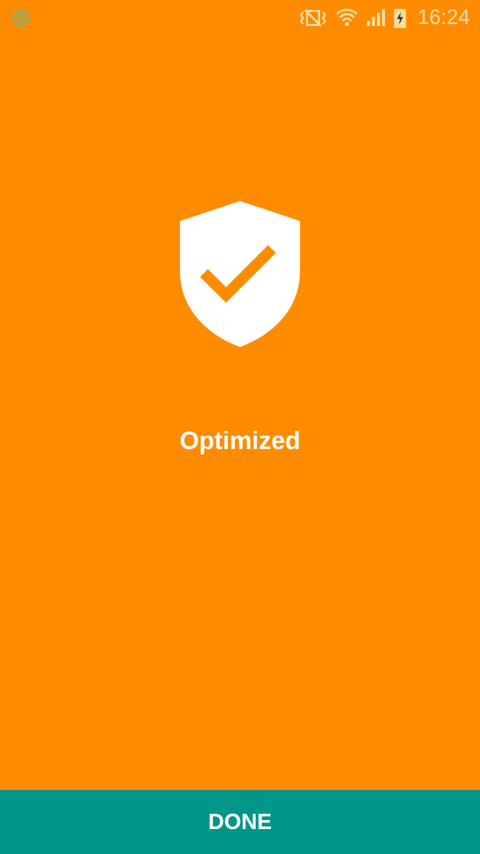 The image size is (480, 854). What do you see at coordinates (443, 18) in the screenshot?
I see `clock: 16:24` at bounding box center [443, 18].